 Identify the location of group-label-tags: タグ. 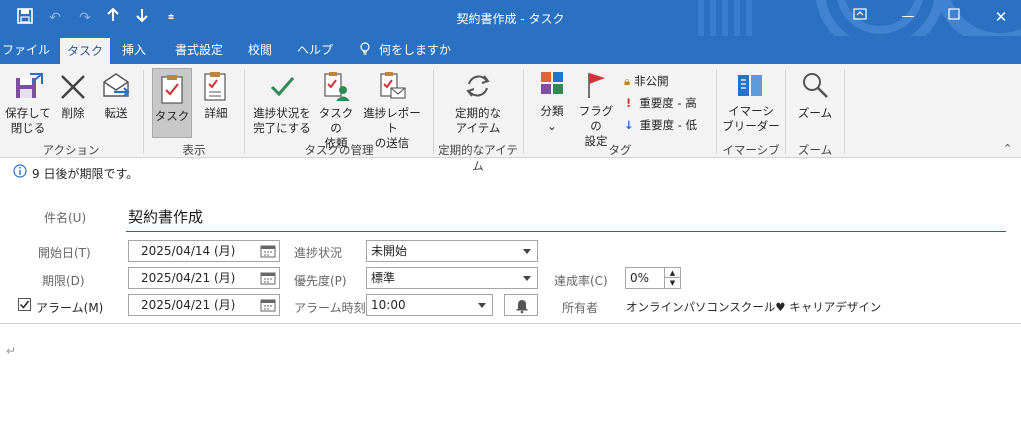
(620, 150).